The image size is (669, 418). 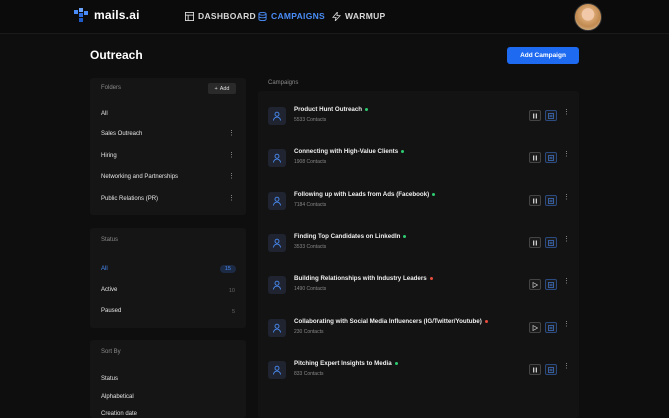 What do you see at coordinates (111, 88) in the screenshot?
I see `folders-heading: Folders` at bounding box center [111, 88].